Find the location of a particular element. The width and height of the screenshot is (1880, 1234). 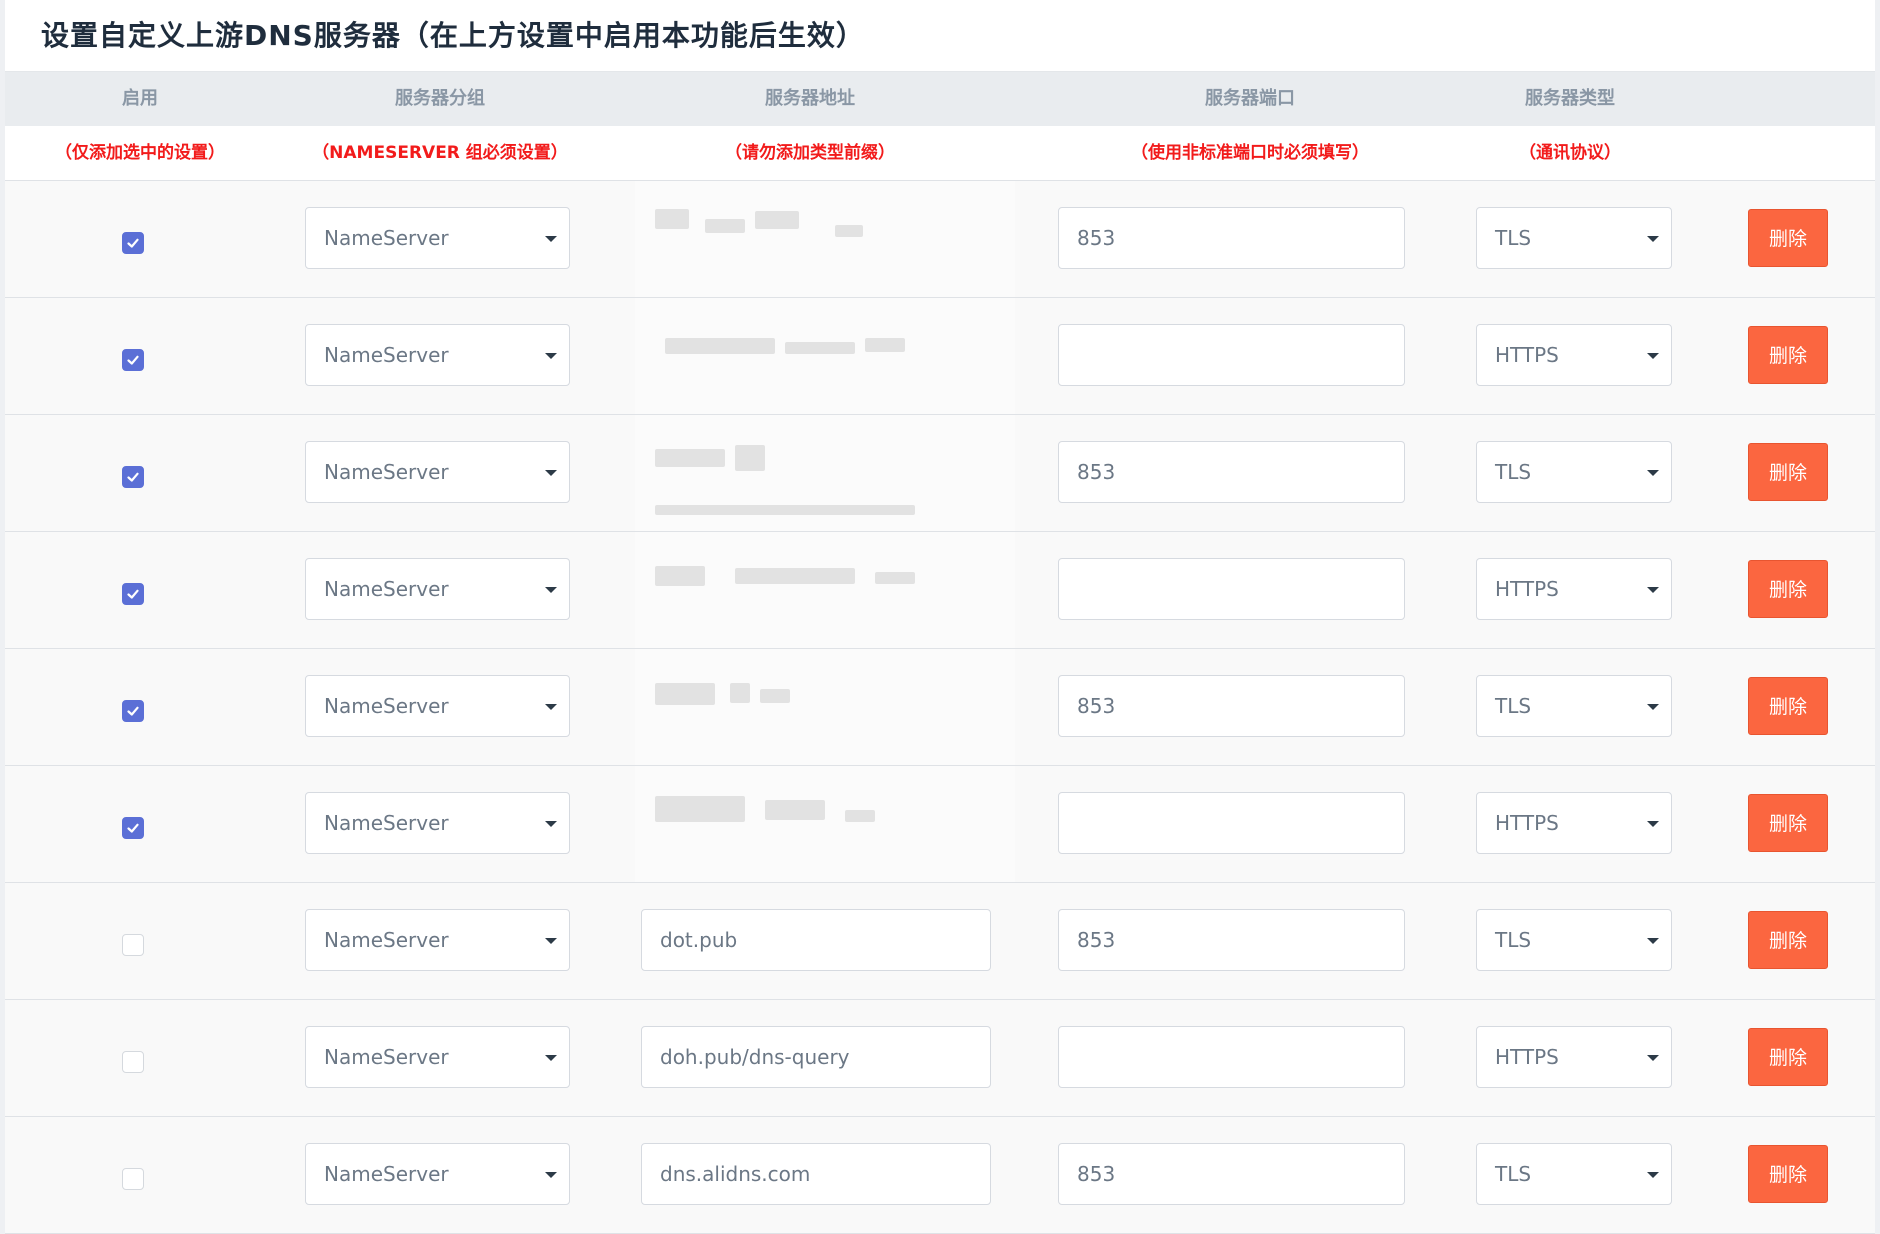

col-header-group: 服务器分组 is located at coordinates (440, 98).